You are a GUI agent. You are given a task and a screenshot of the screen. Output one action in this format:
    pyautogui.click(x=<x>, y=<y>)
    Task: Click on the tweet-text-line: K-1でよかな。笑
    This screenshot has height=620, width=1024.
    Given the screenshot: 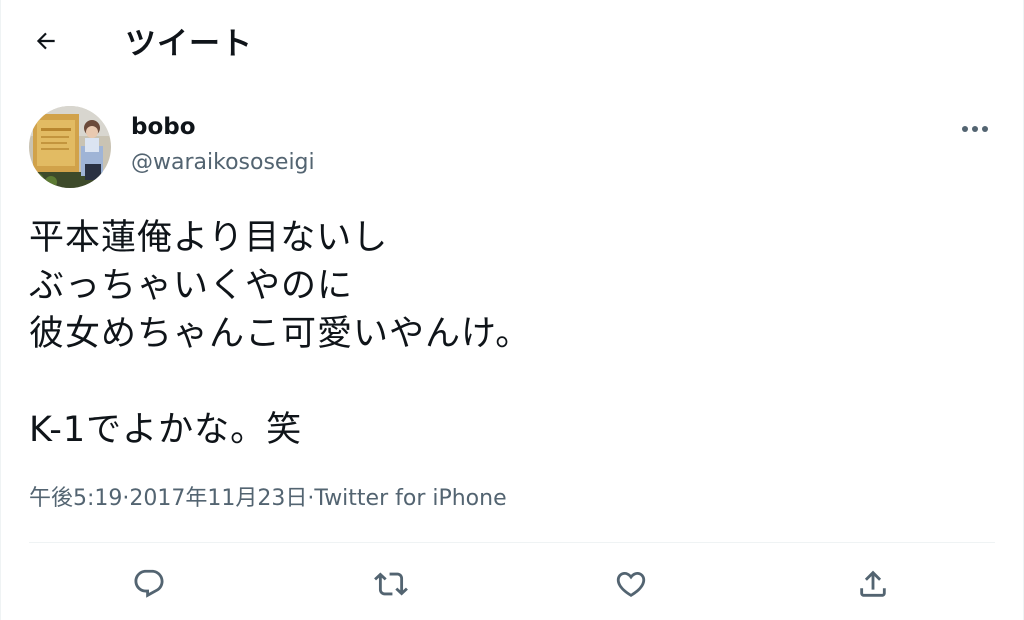 What is the action you would take?
    pyautogui.click(x=166, y=430)
    